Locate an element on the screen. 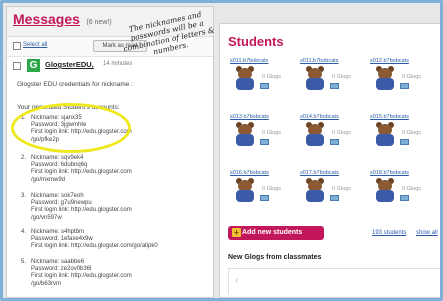 The width and height of the screenshot is (443, 301). account-number: 5. is located at coordinates (24, 262).